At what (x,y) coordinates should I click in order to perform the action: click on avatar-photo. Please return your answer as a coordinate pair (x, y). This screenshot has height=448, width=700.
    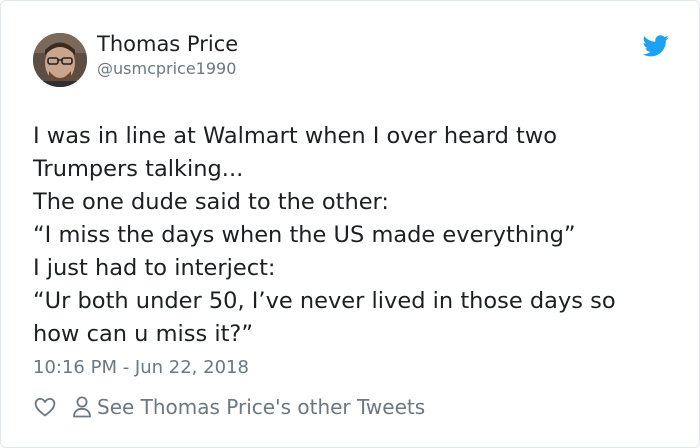
    Looking at the image, I should click on (60, 60).